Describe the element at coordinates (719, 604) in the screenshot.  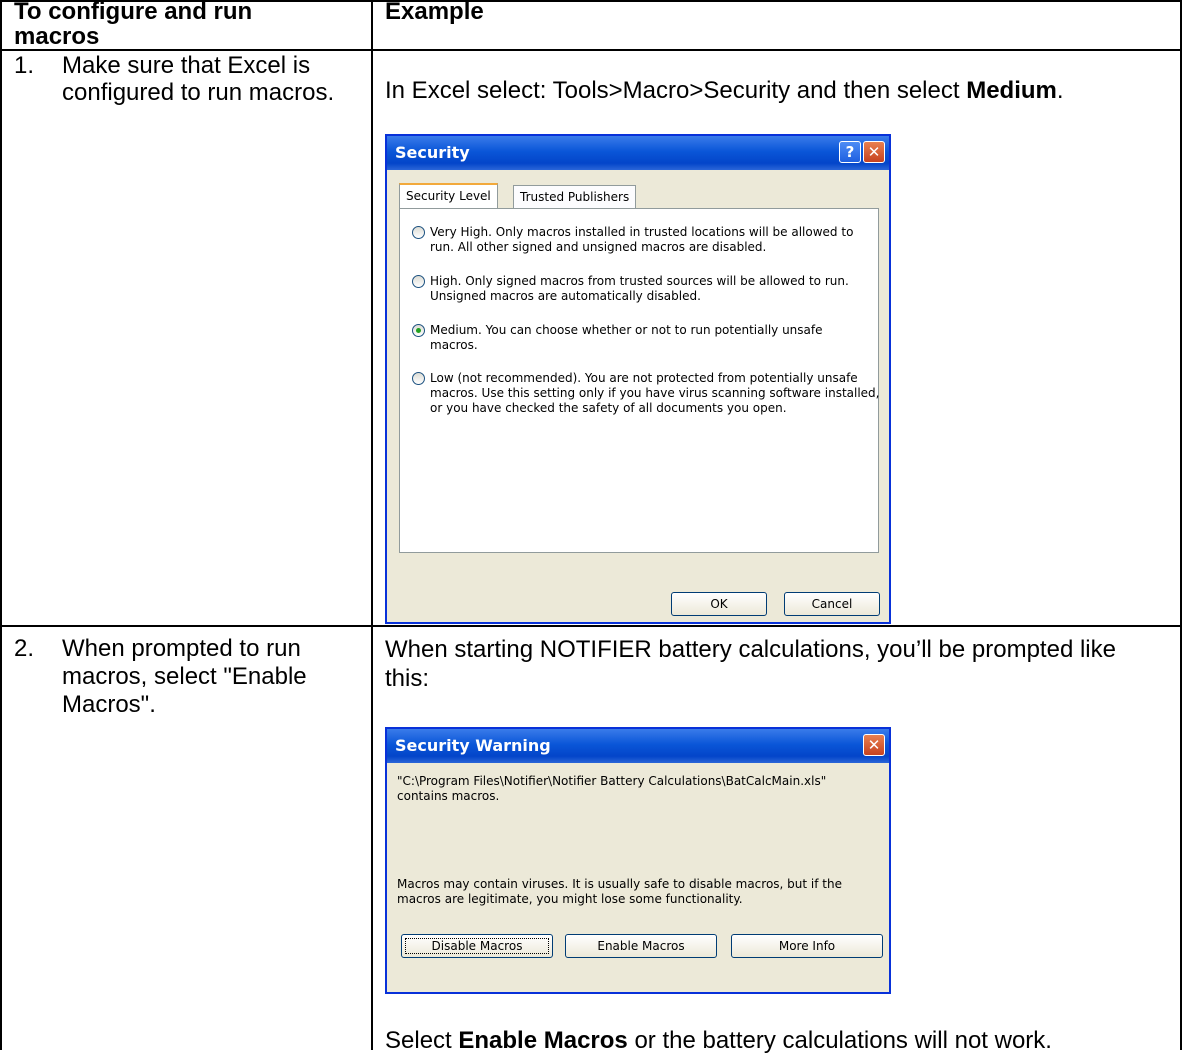
I see `ok-button: OK` at that location.